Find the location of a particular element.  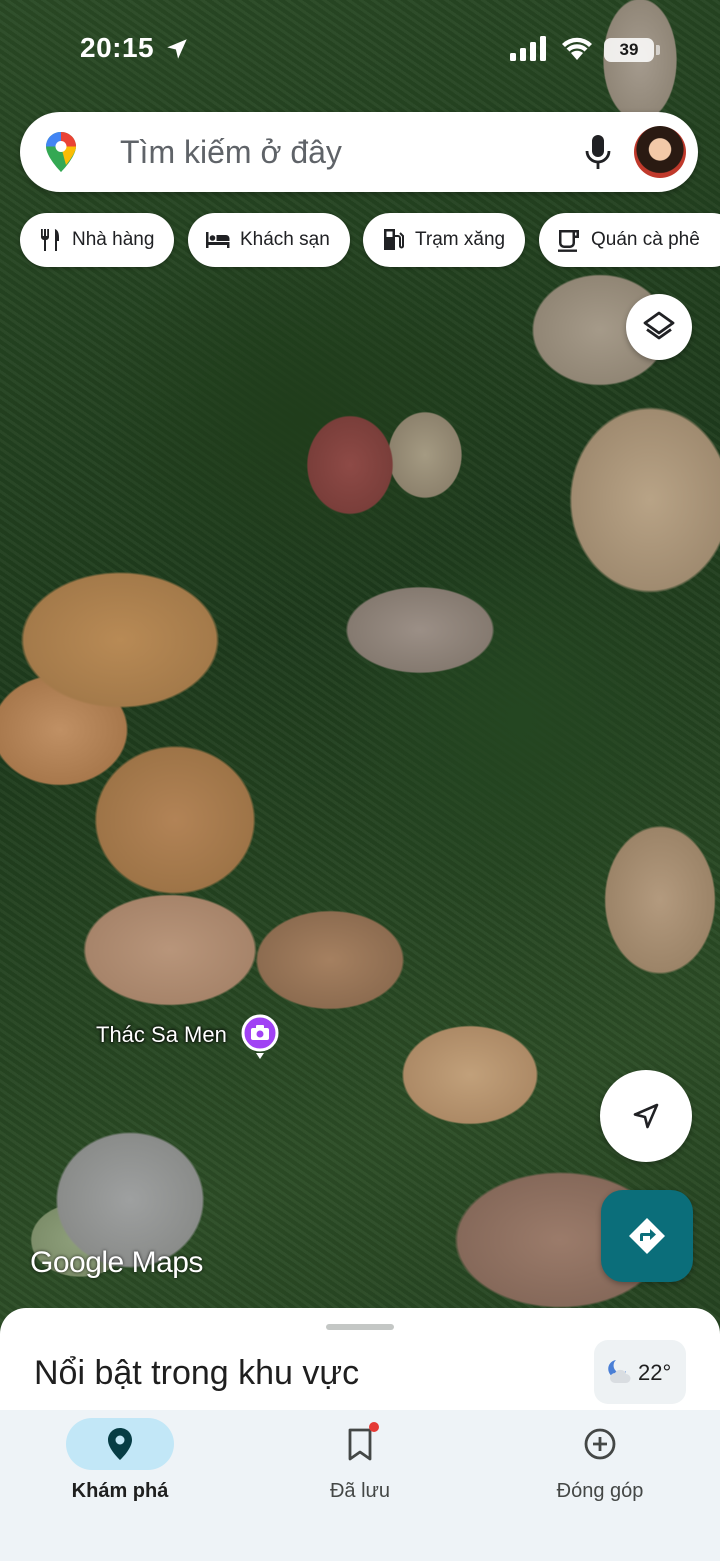

nav-explore: Khám phá is located at coordinates (120, 1485).